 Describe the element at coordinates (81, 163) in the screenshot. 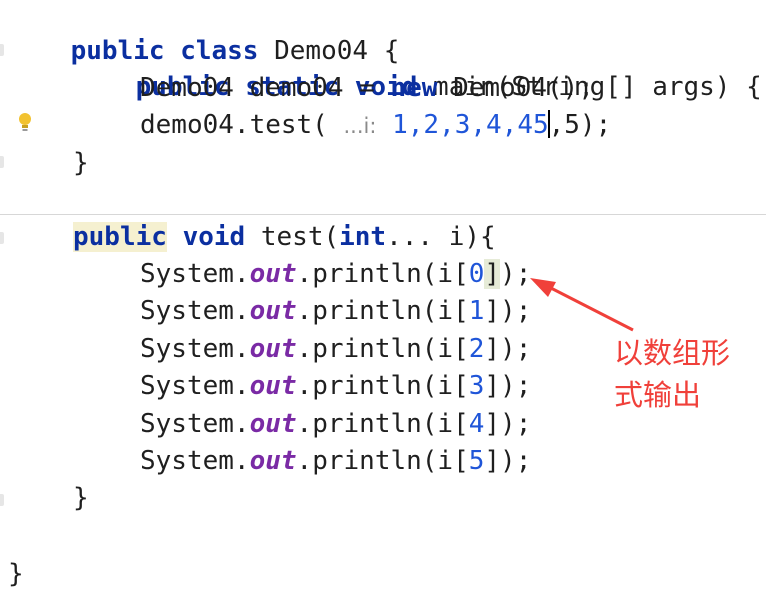

I see `code-line-close-main: }` at that location.